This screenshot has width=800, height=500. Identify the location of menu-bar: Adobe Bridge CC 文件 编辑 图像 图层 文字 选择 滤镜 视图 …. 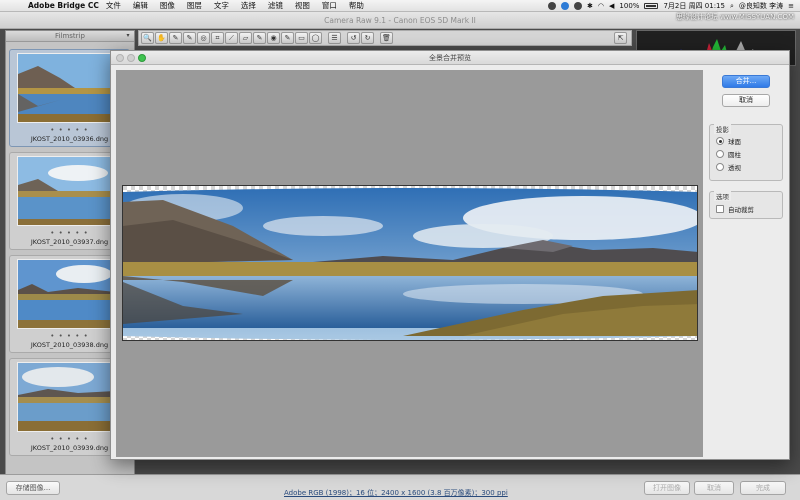
(400, 6).